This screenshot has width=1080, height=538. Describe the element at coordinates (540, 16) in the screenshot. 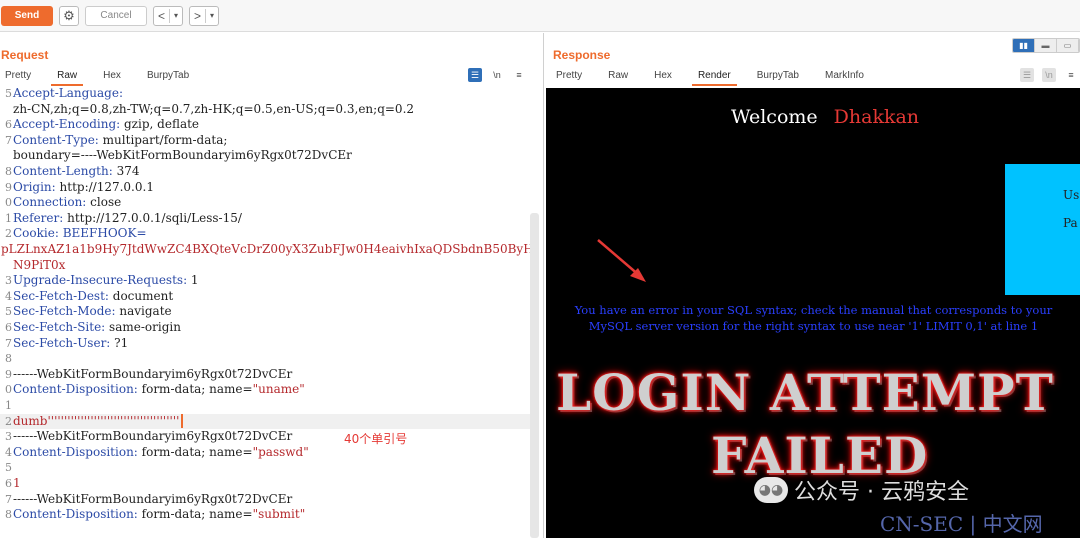

I see `toolbar: Send ⚙ Cancel < ▾ > ▾` at that location.